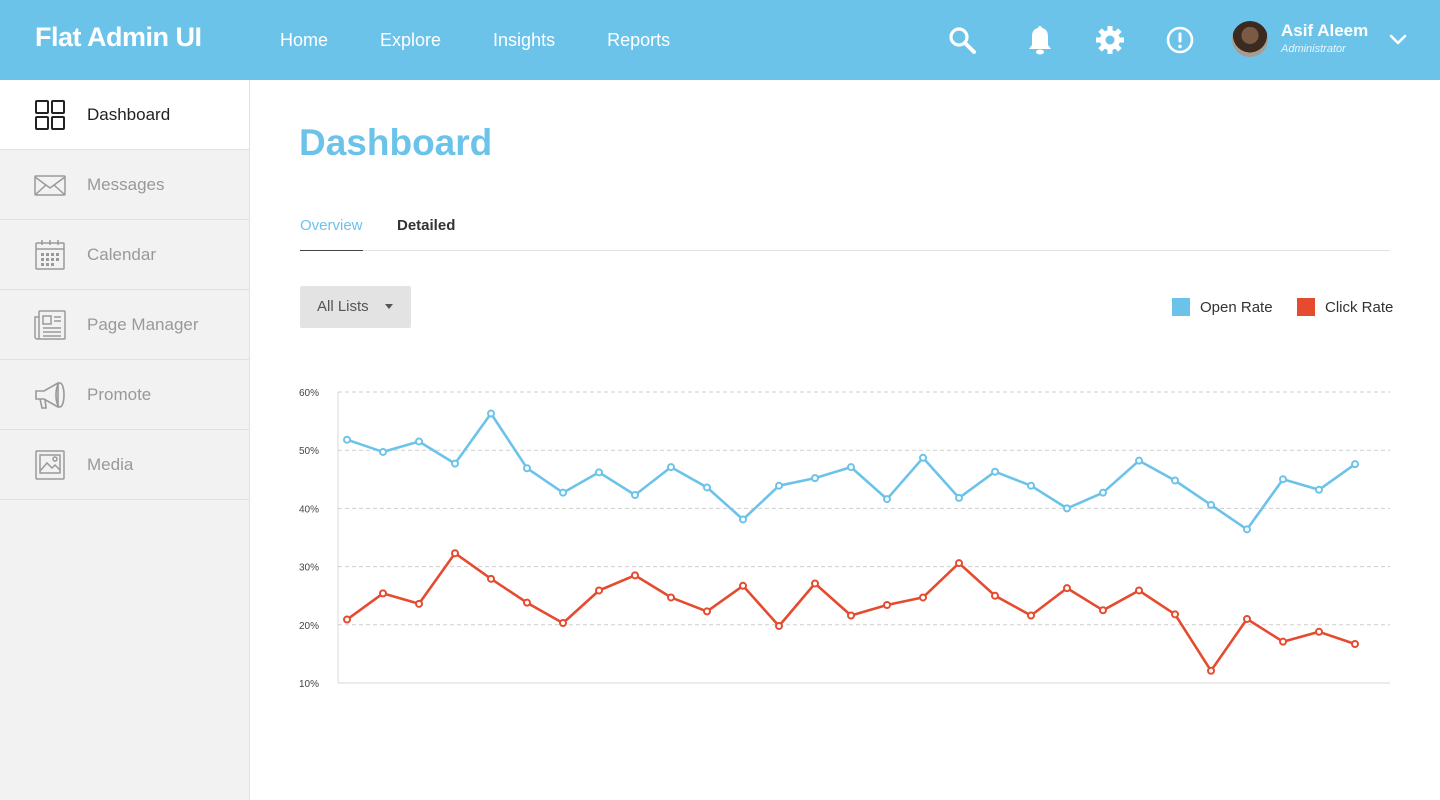 The image size is (1440, 800). I want to click on legend-label: Open Rate, so click(1236, 307).